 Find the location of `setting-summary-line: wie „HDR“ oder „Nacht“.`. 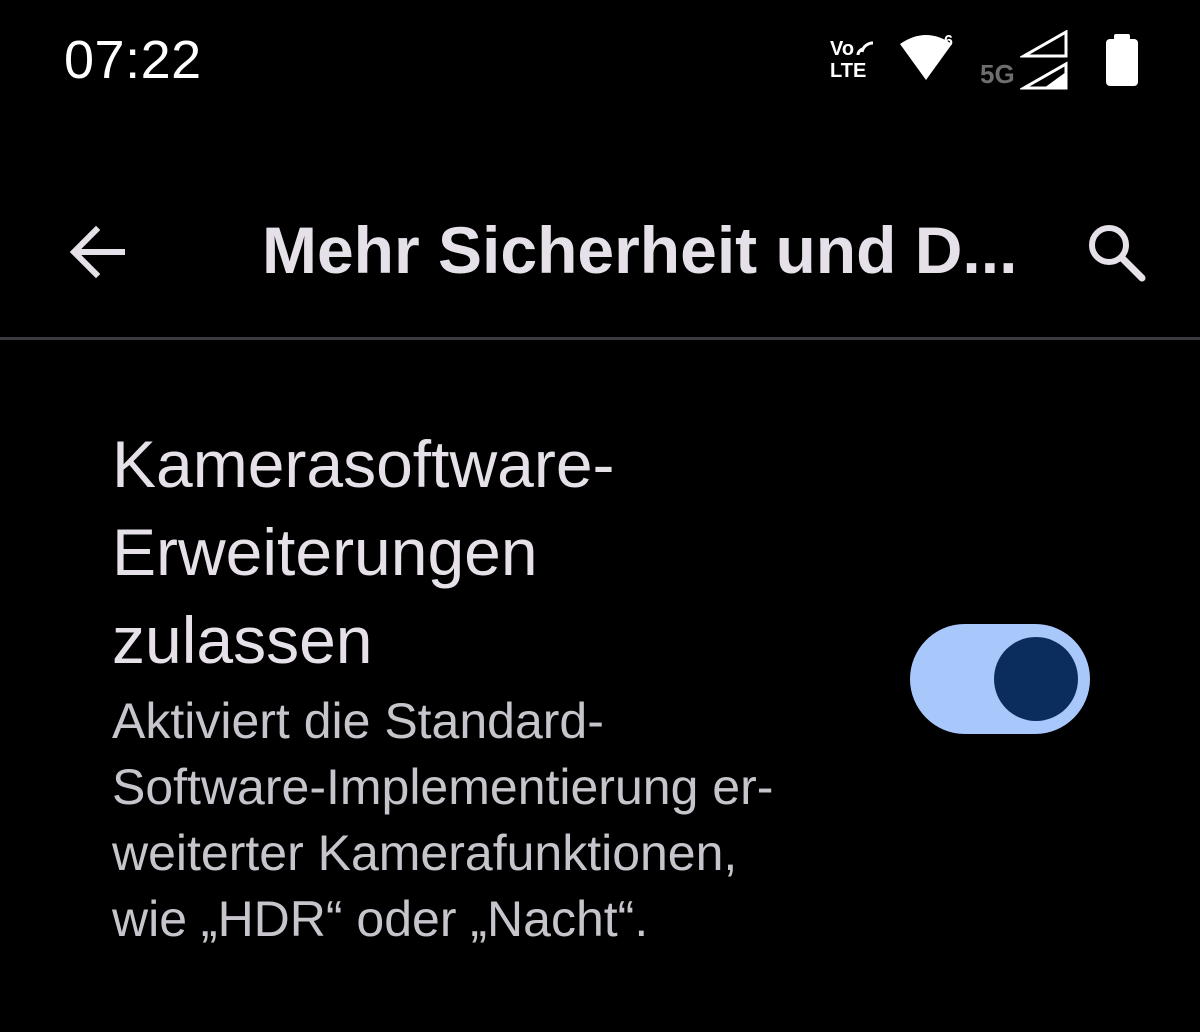

setting-summary-line: wie „HDR“ oder „Nacht“. is located at coordinates (380, 919).